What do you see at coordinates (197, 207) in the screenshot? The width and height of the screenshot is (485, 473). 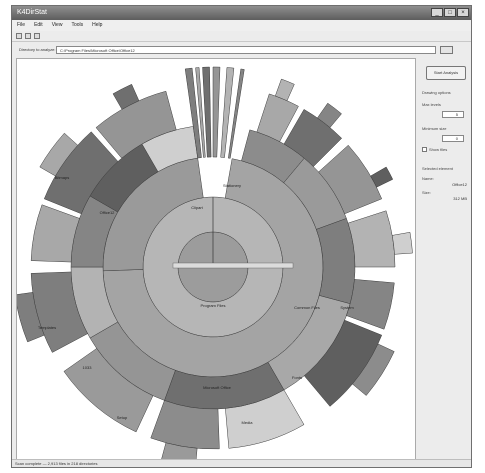 I see `segment-label-top2: Clipart` at bounding box center [197, 207].